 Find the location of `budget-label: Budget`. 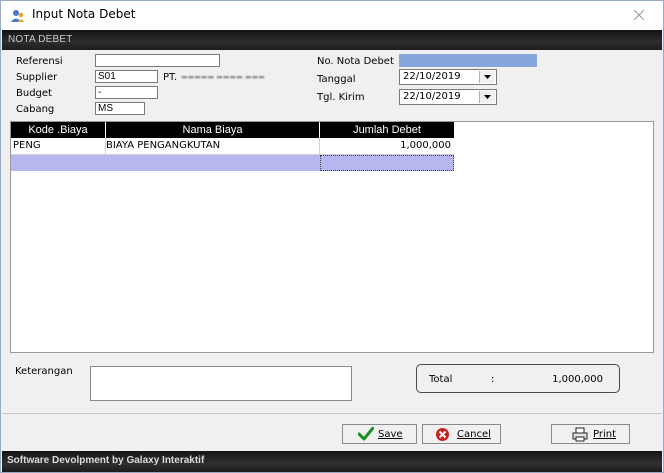

budget-label: Budget is located at coordinates (34, 93).